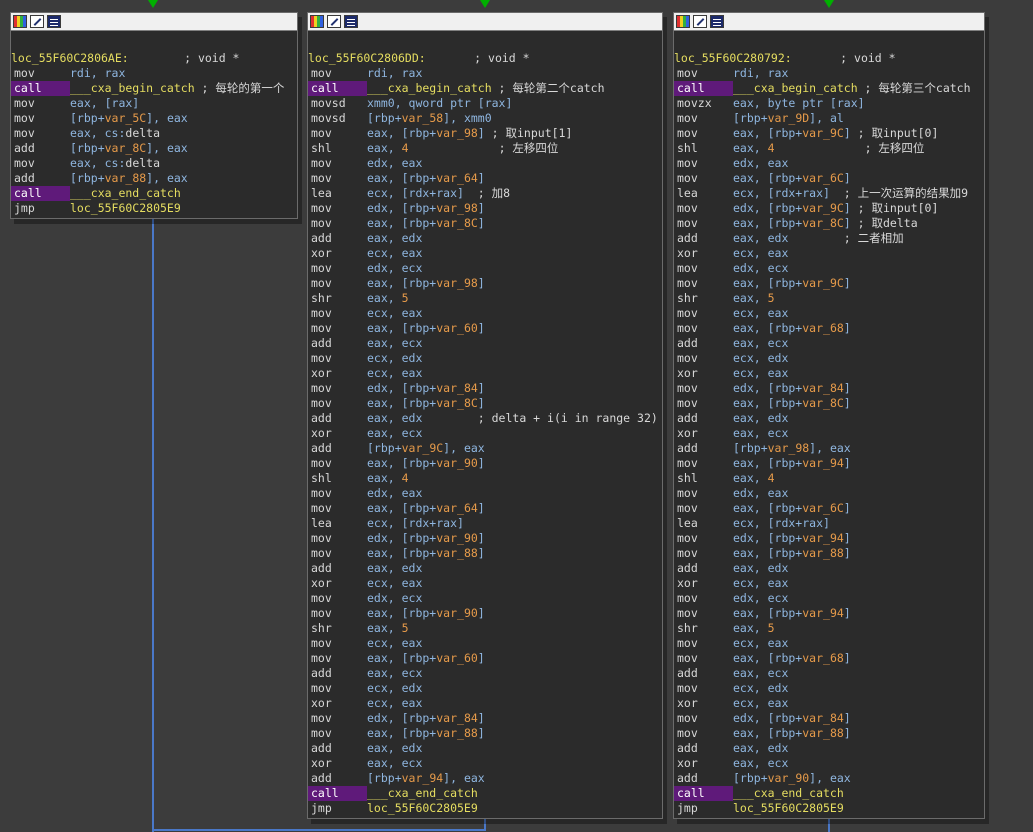 This screenshot has height=832, width=1033. What do you see at coordinates (829, 613) in the screenshot?
I see `instruction-line: mov eax, [rbp+var_94]` at bounding box center [829, 613].